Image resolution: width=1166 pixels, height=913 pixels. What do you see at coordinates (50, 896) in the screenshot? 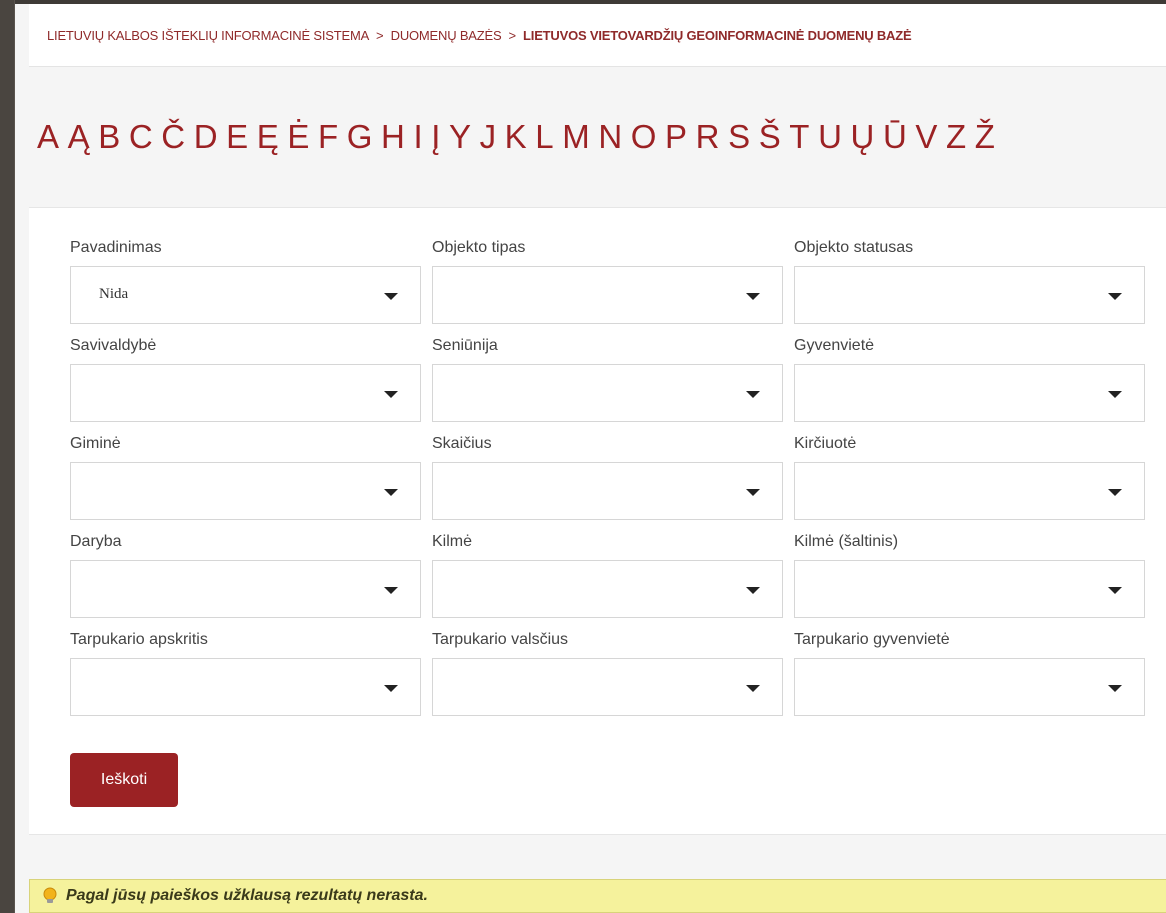
I see `lightbulb-icon` at bounding box center [50, 896].